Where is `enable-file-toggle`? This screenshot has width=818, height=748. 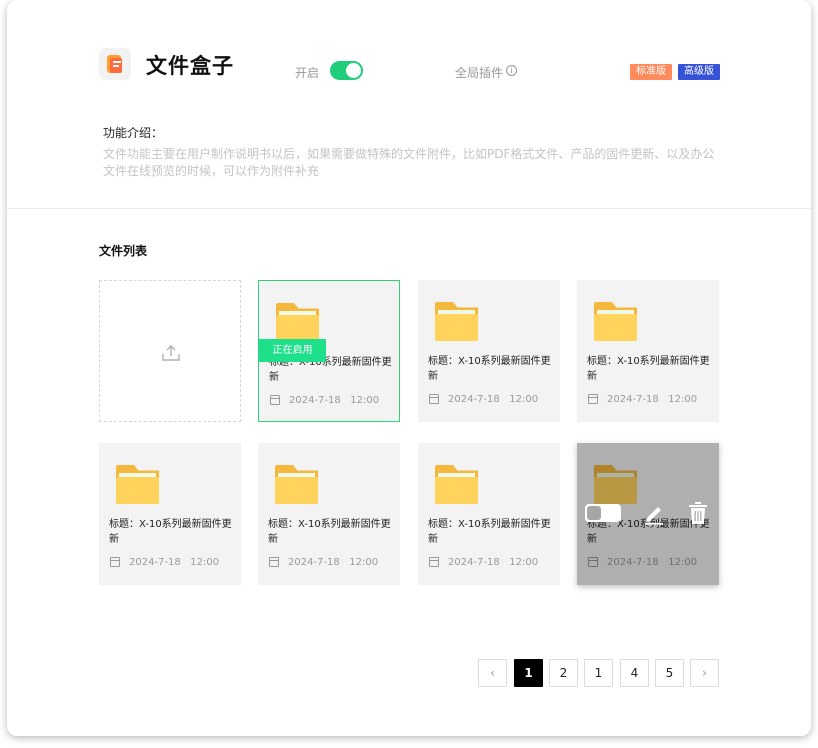 enable-file-toggle is located at coordinates (603, 513).